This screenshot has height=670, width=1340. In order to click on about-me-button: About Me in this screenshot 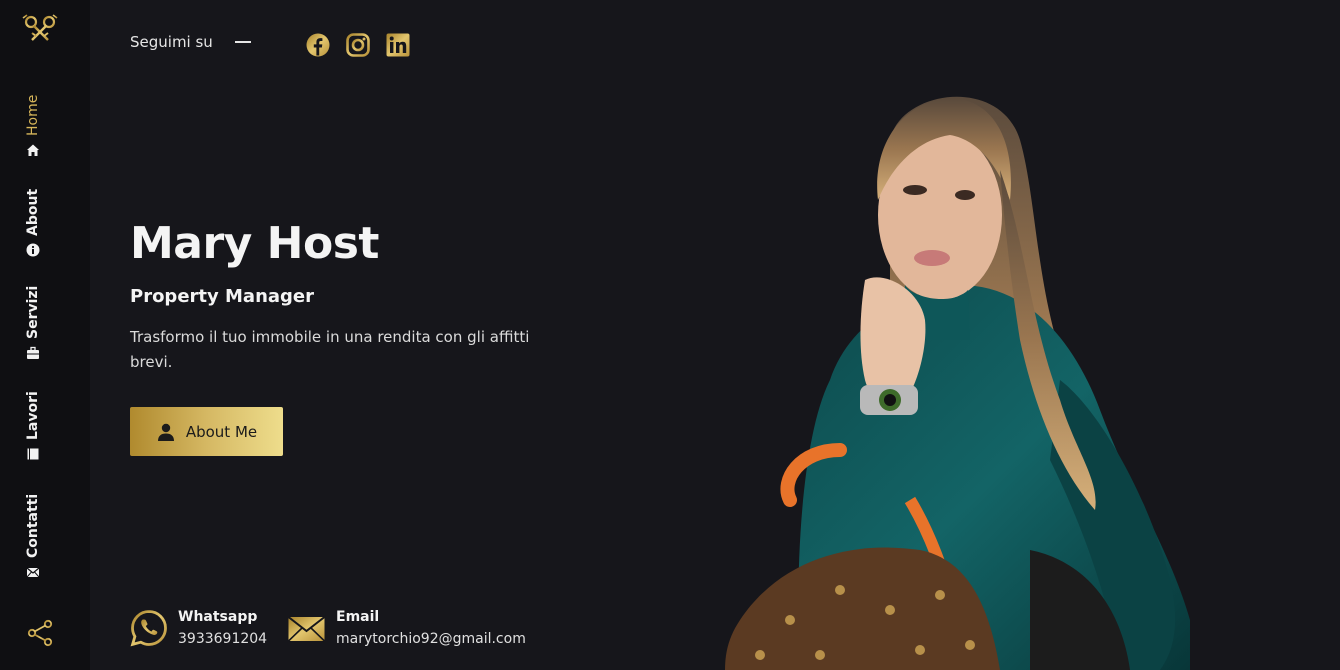, I will do `click(206, 431)`.